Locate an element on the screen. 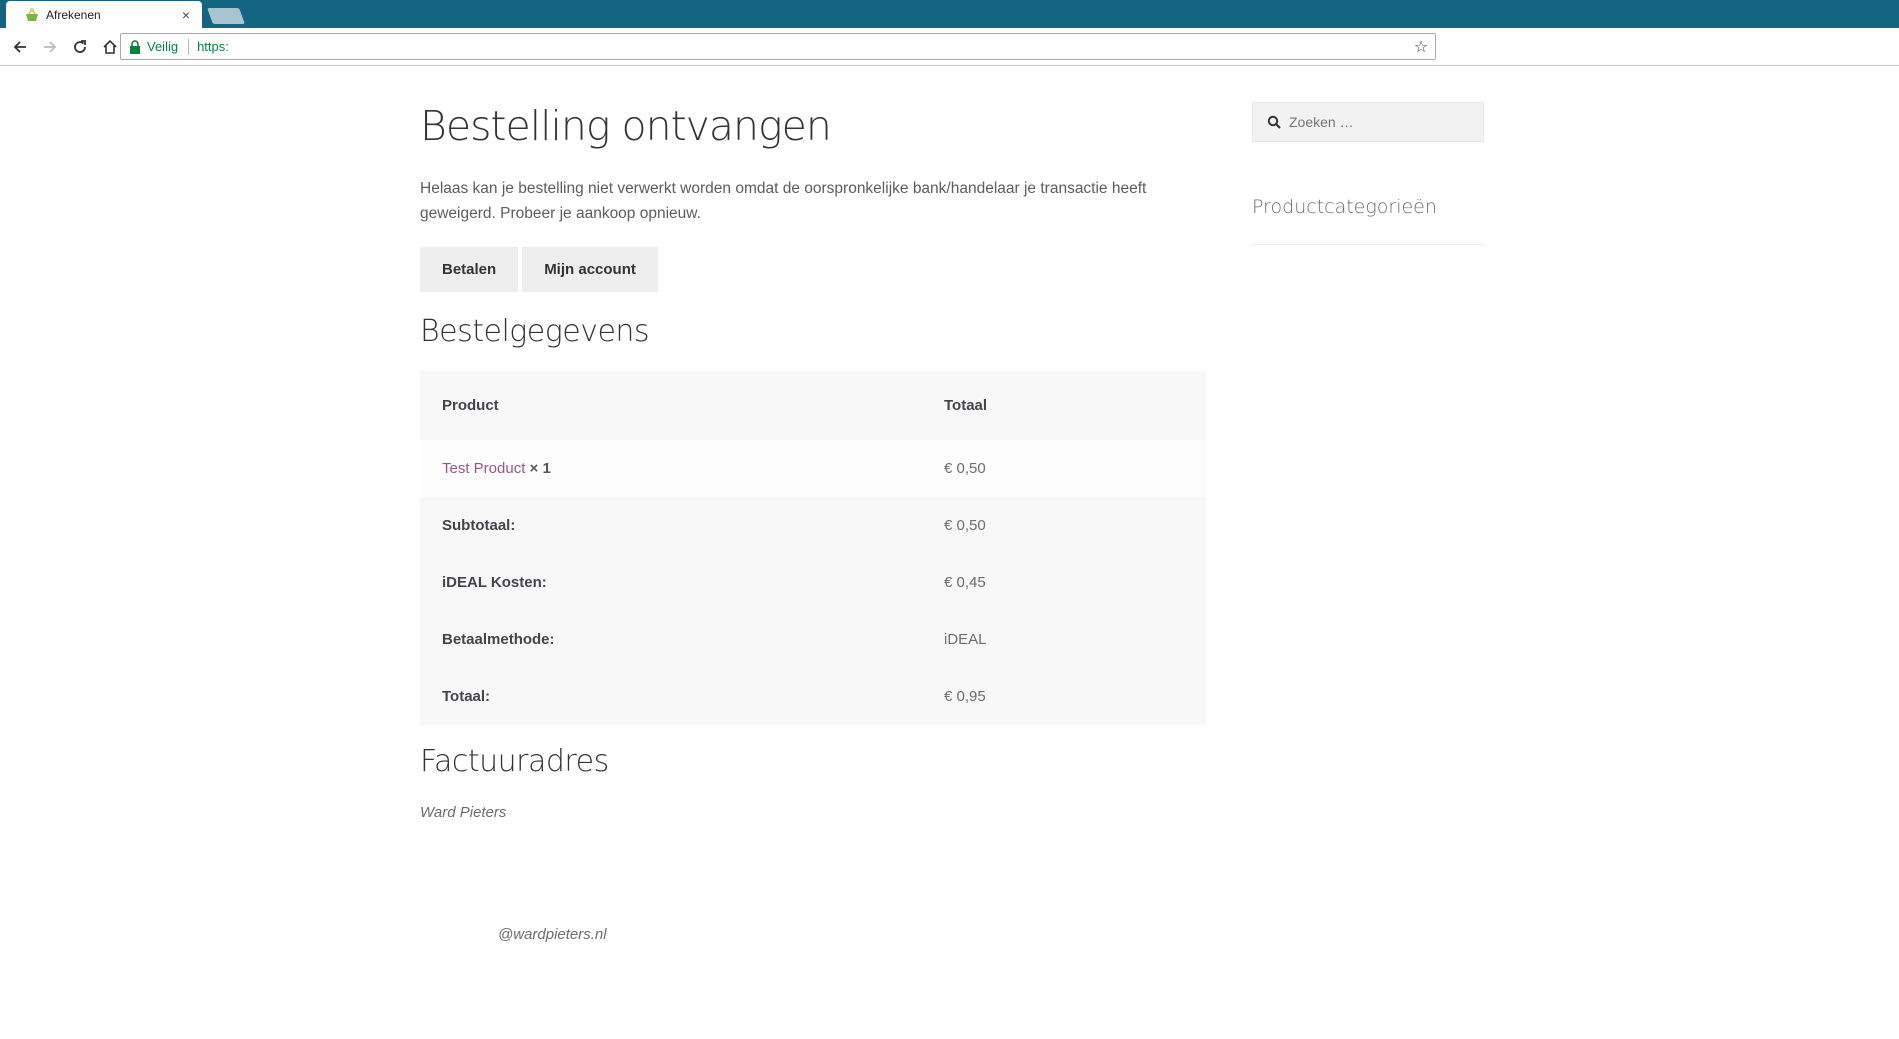  reload-icon is located at coordinates (80, 47).